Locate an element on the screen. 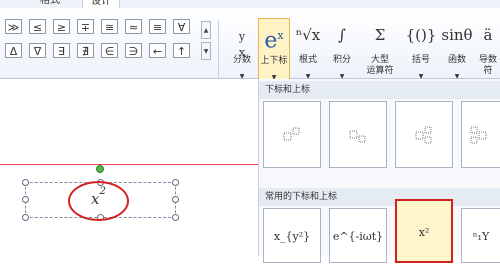 This screenshot has width=500, height=265. symbol-button: ∈ is located at coordinates (109, 50).